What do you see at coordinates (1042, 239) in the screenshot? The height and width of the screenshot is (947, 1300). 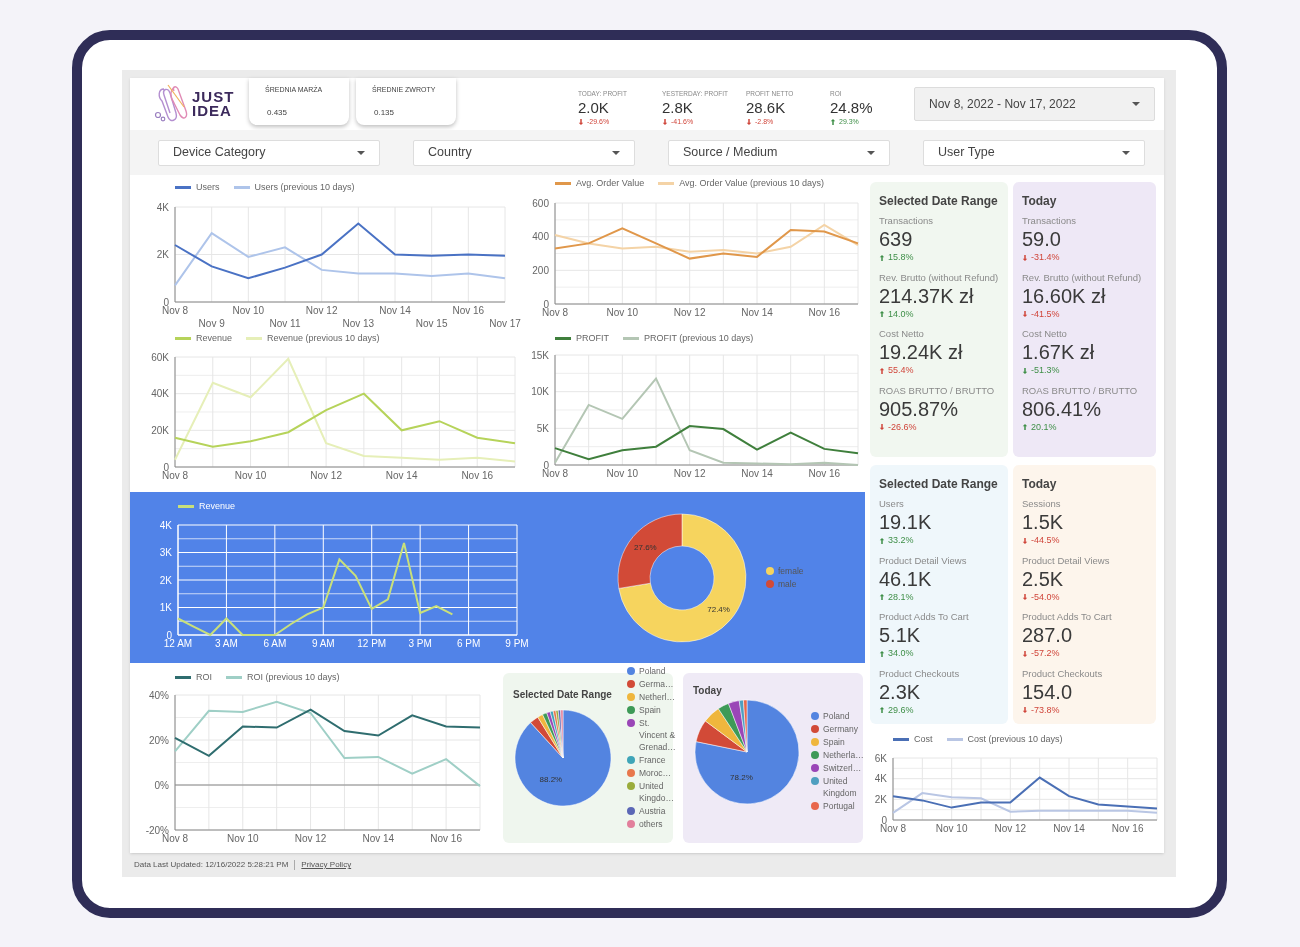 I see `metric-value: 59.0` at bounding box center [1042, 239].